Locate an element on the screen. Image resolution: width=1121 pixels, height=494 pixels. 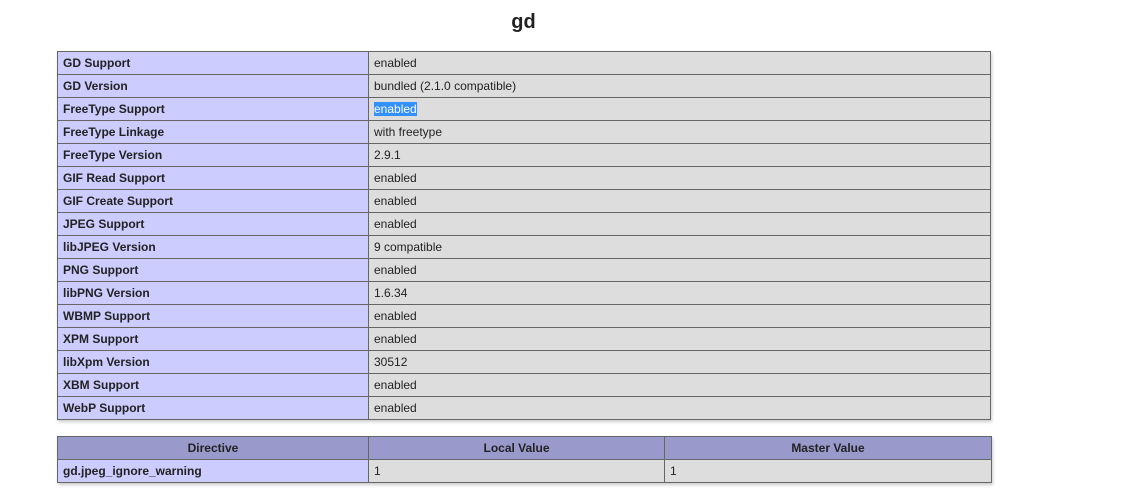
directive-master-value: 1 is located at coordinates (828, 471).